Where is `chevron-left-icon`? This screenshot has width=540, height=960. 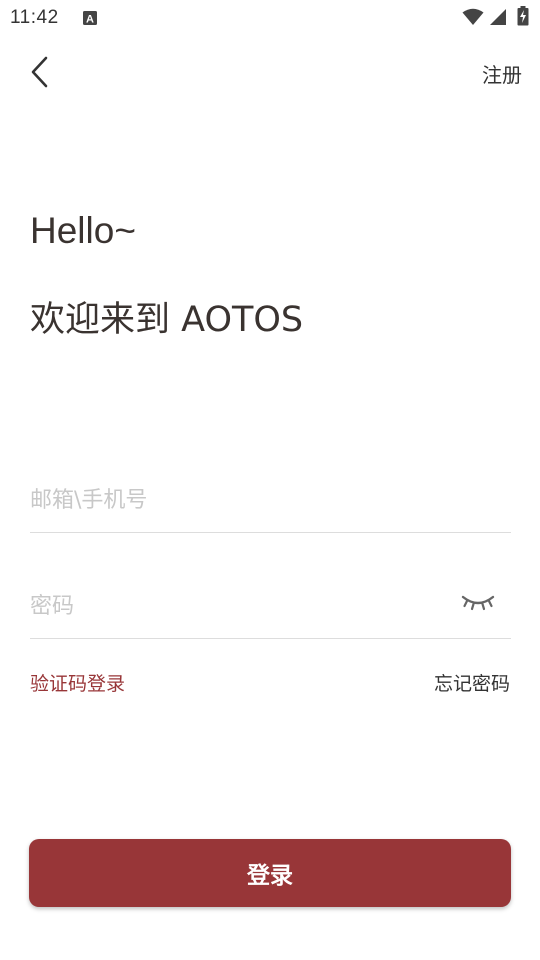 chevron-left-icon is located at coordinates (39, 72).